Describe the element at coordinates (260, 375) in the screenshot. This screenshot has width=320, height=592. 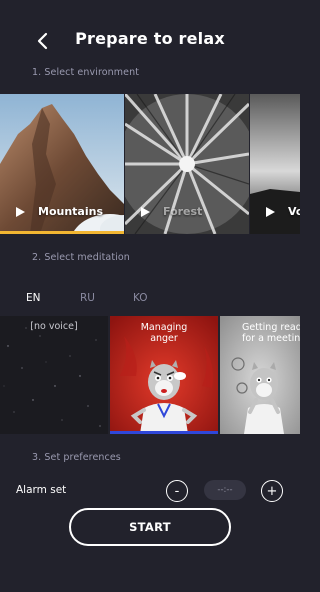
I see `meditation-card-getting-ready: Getting read for a meetin` at that location.